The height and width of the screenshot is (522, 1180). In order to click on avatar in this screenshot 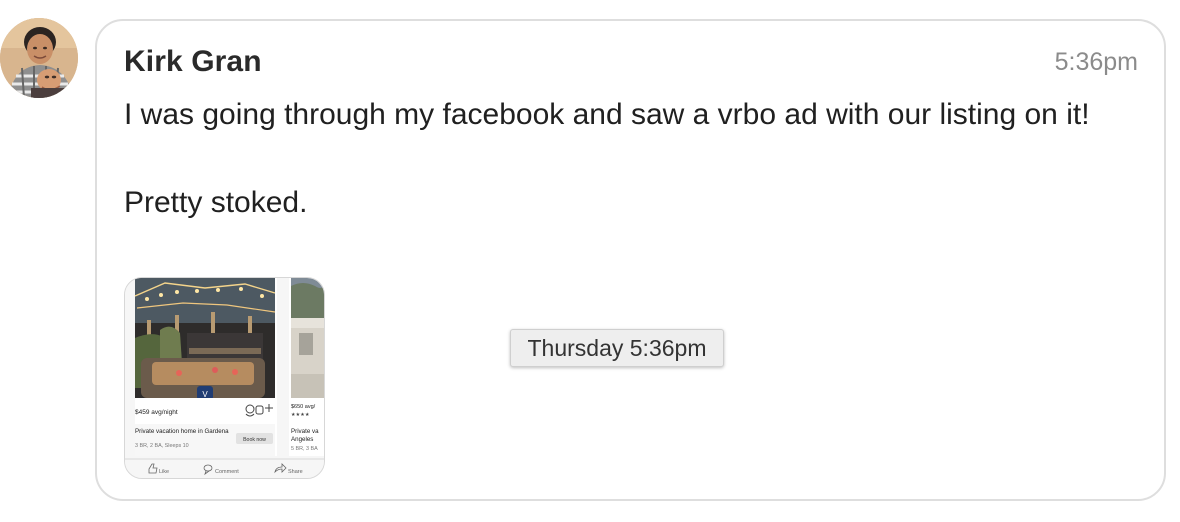, I will do `click(39, 58)`.